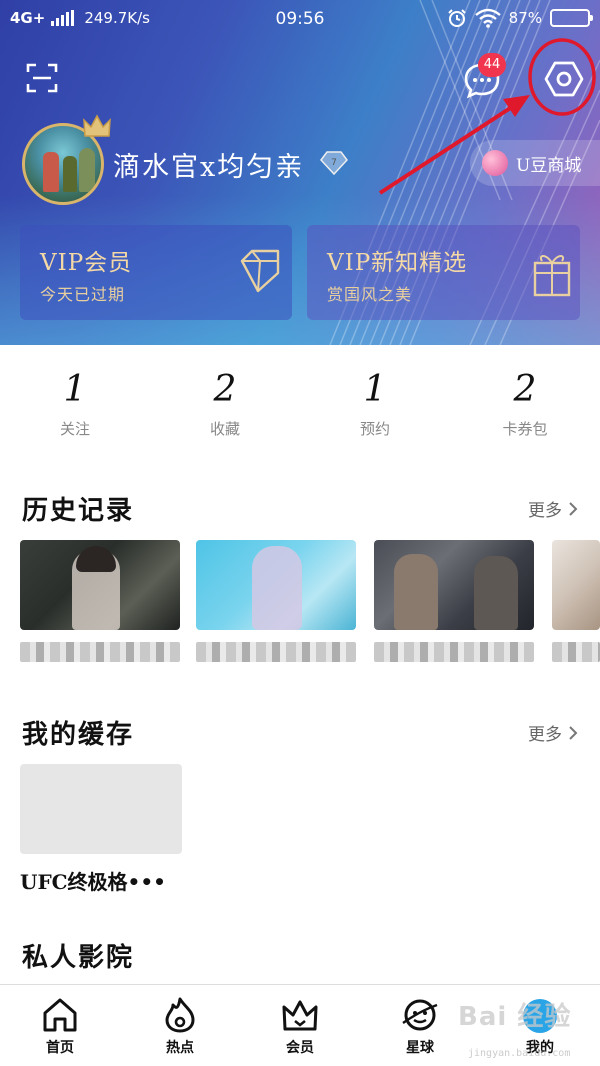  I want to click on level-badge-icon: 7, so click(334, 163).